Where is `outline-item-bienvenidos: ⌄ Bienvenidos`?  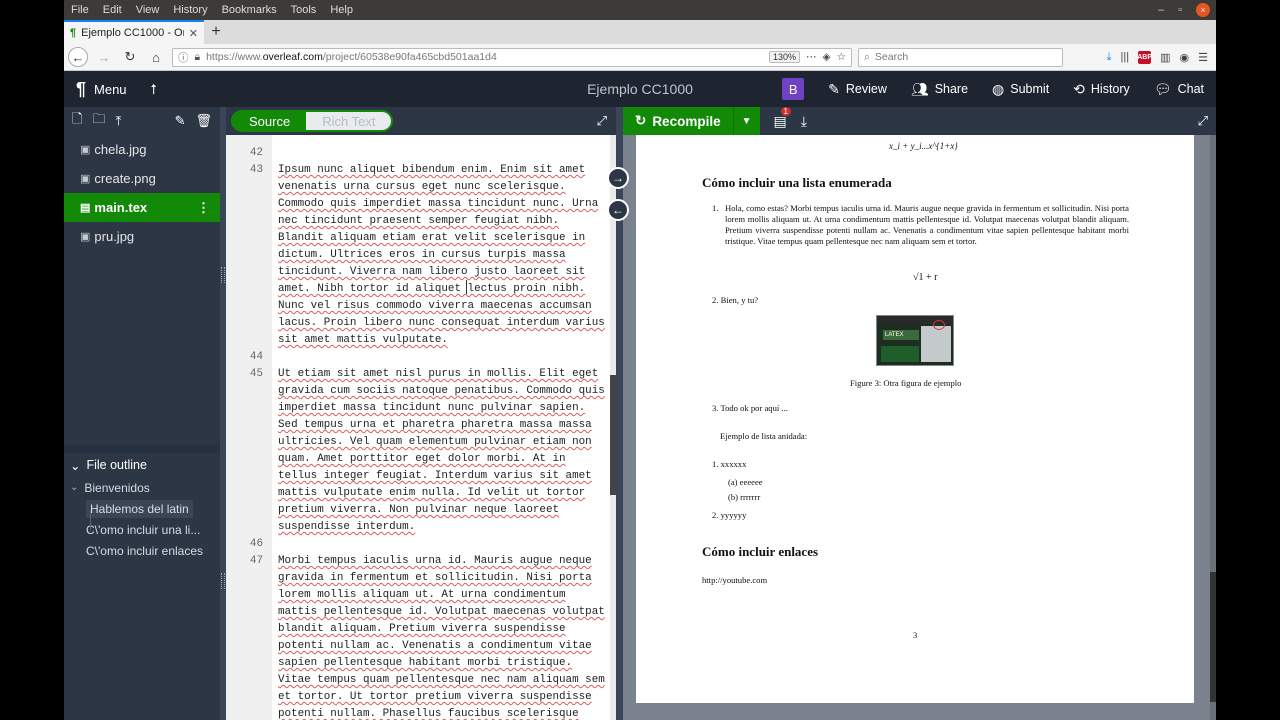 outline-item-bienvenidos: ⌄ Bienvenidos is located at coordinates (142, 487).